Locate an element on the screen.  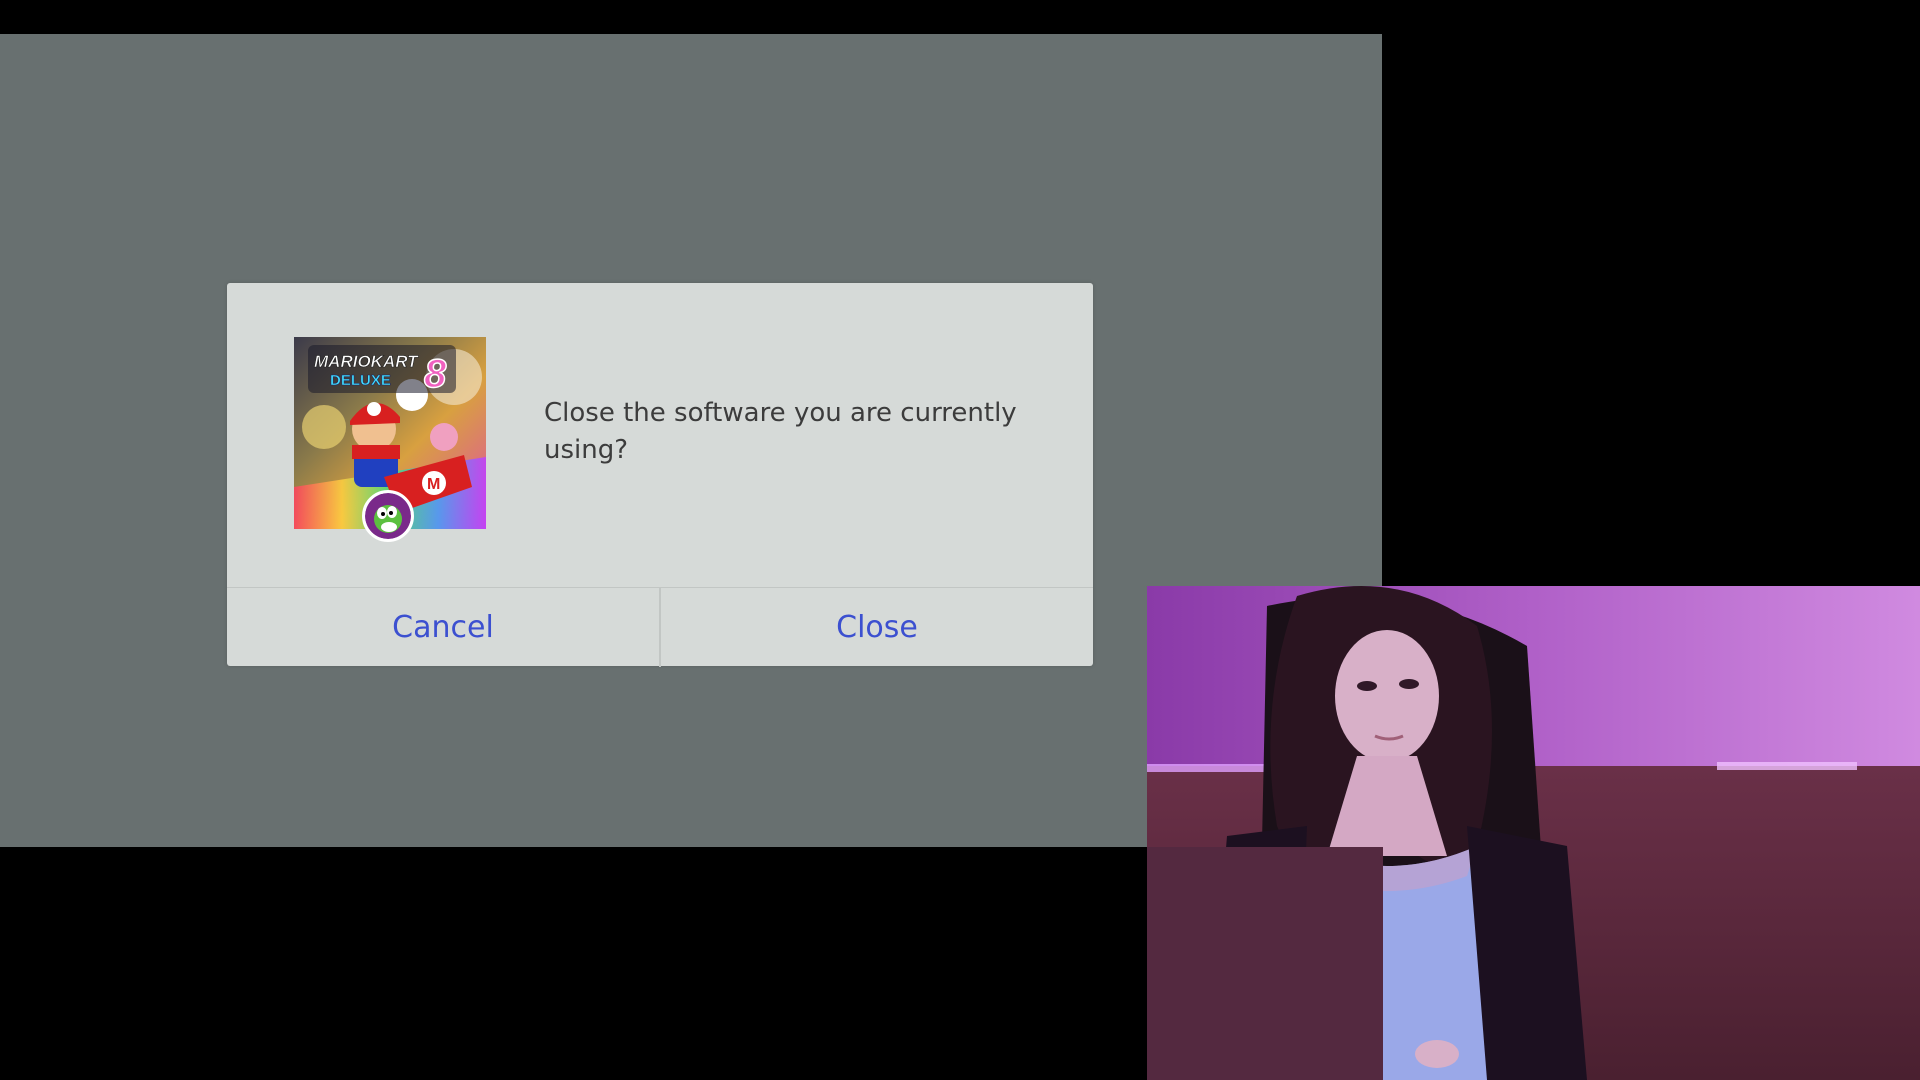
cancel-button: Cancel is located at coordinates (443, 627).